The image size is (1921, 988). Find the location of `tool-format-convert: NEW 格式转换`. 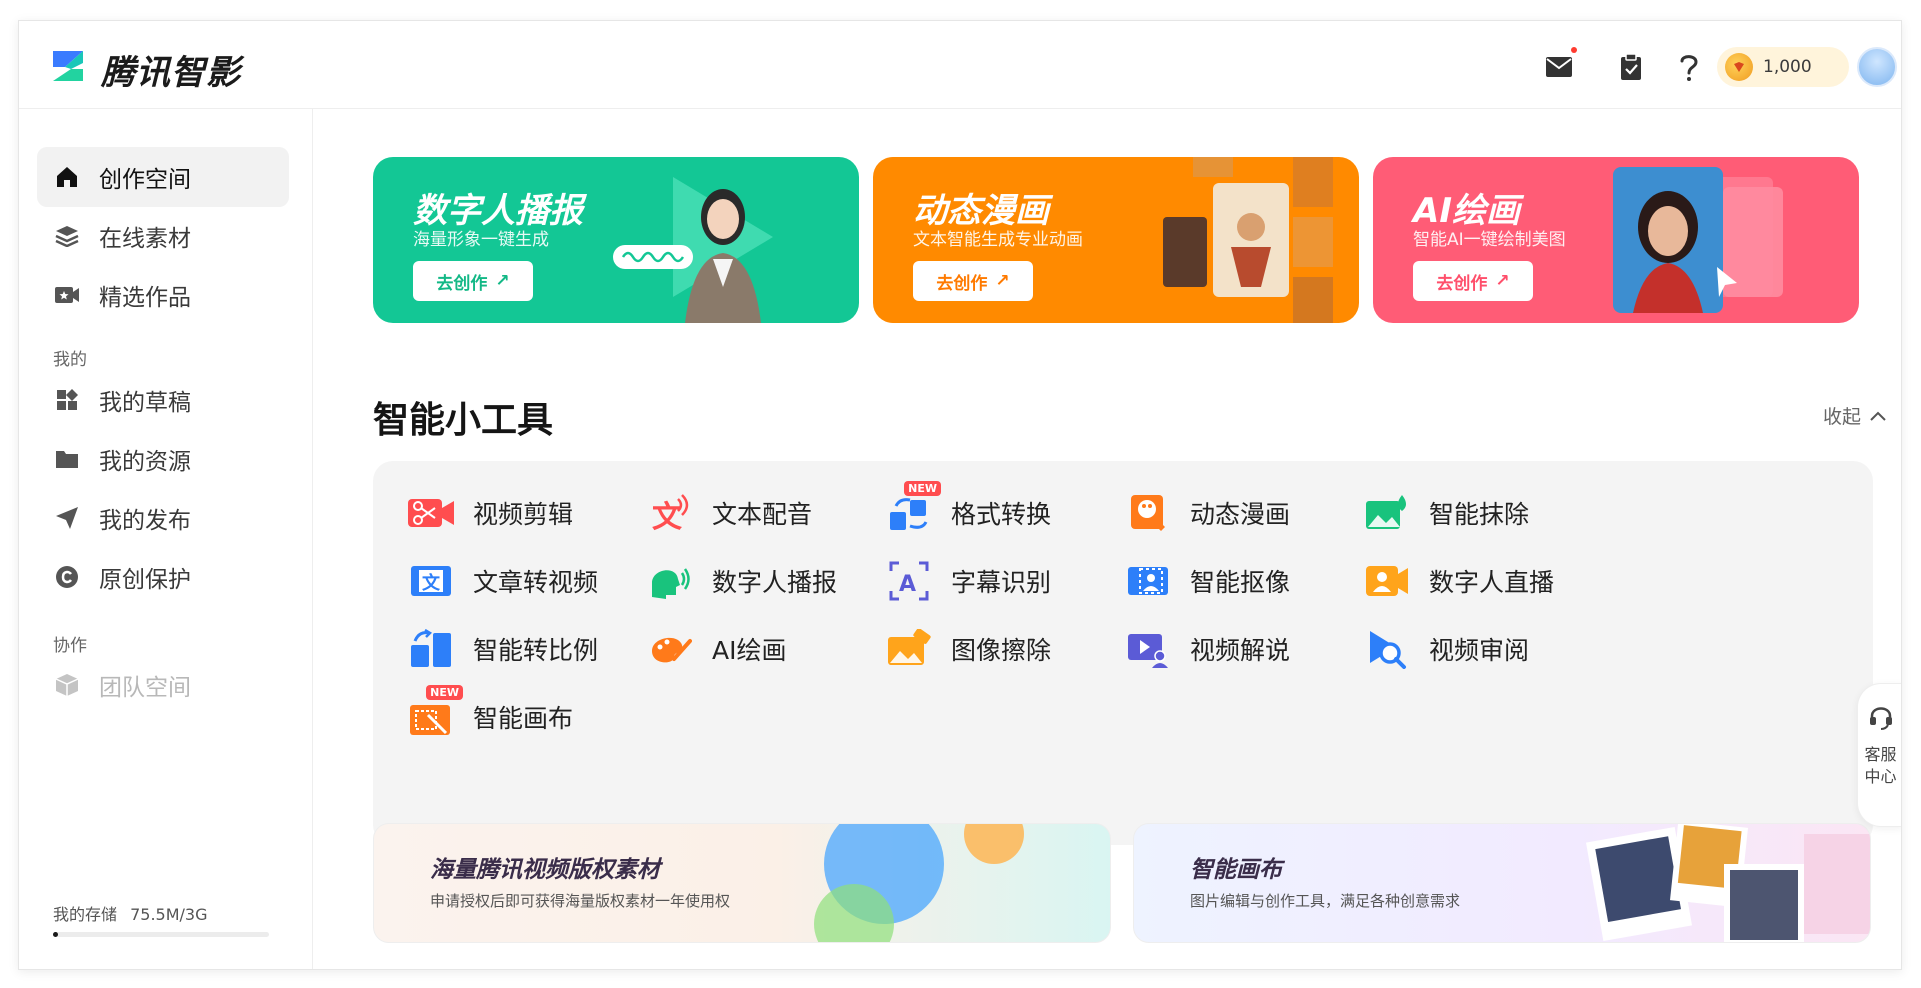

tool-format-convert: NEW 格式转换 is located at coordinates (1011, 511).